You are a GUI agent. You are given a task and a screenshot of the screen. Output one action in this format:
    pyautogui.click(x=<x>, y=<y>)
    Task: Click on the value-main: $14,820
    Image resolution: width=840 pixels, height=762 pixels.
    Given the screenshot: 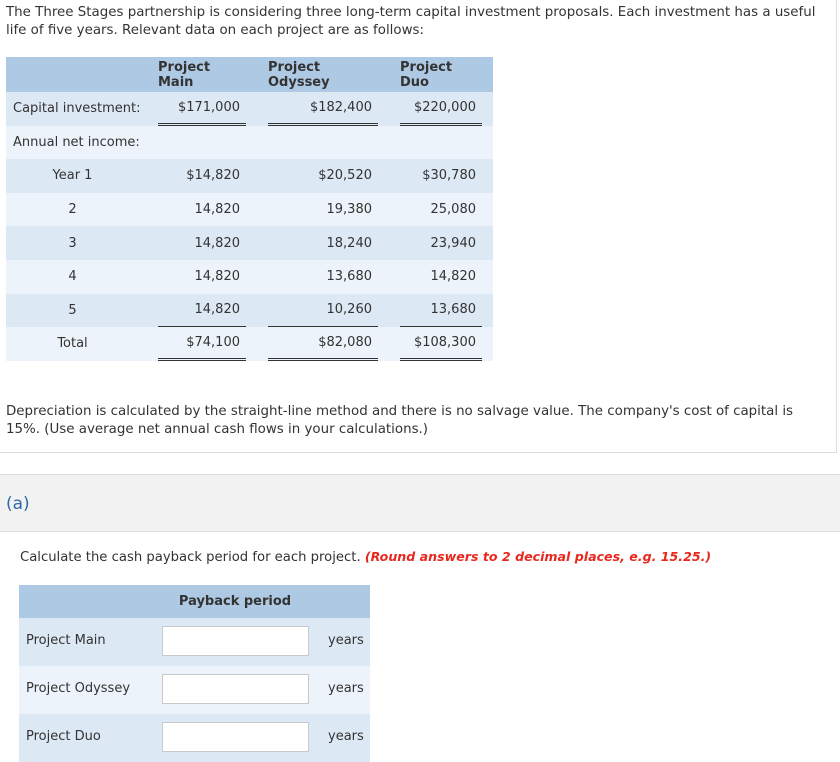 What is the action you would take?
    pyautogui.click(x=213, y=176)
    